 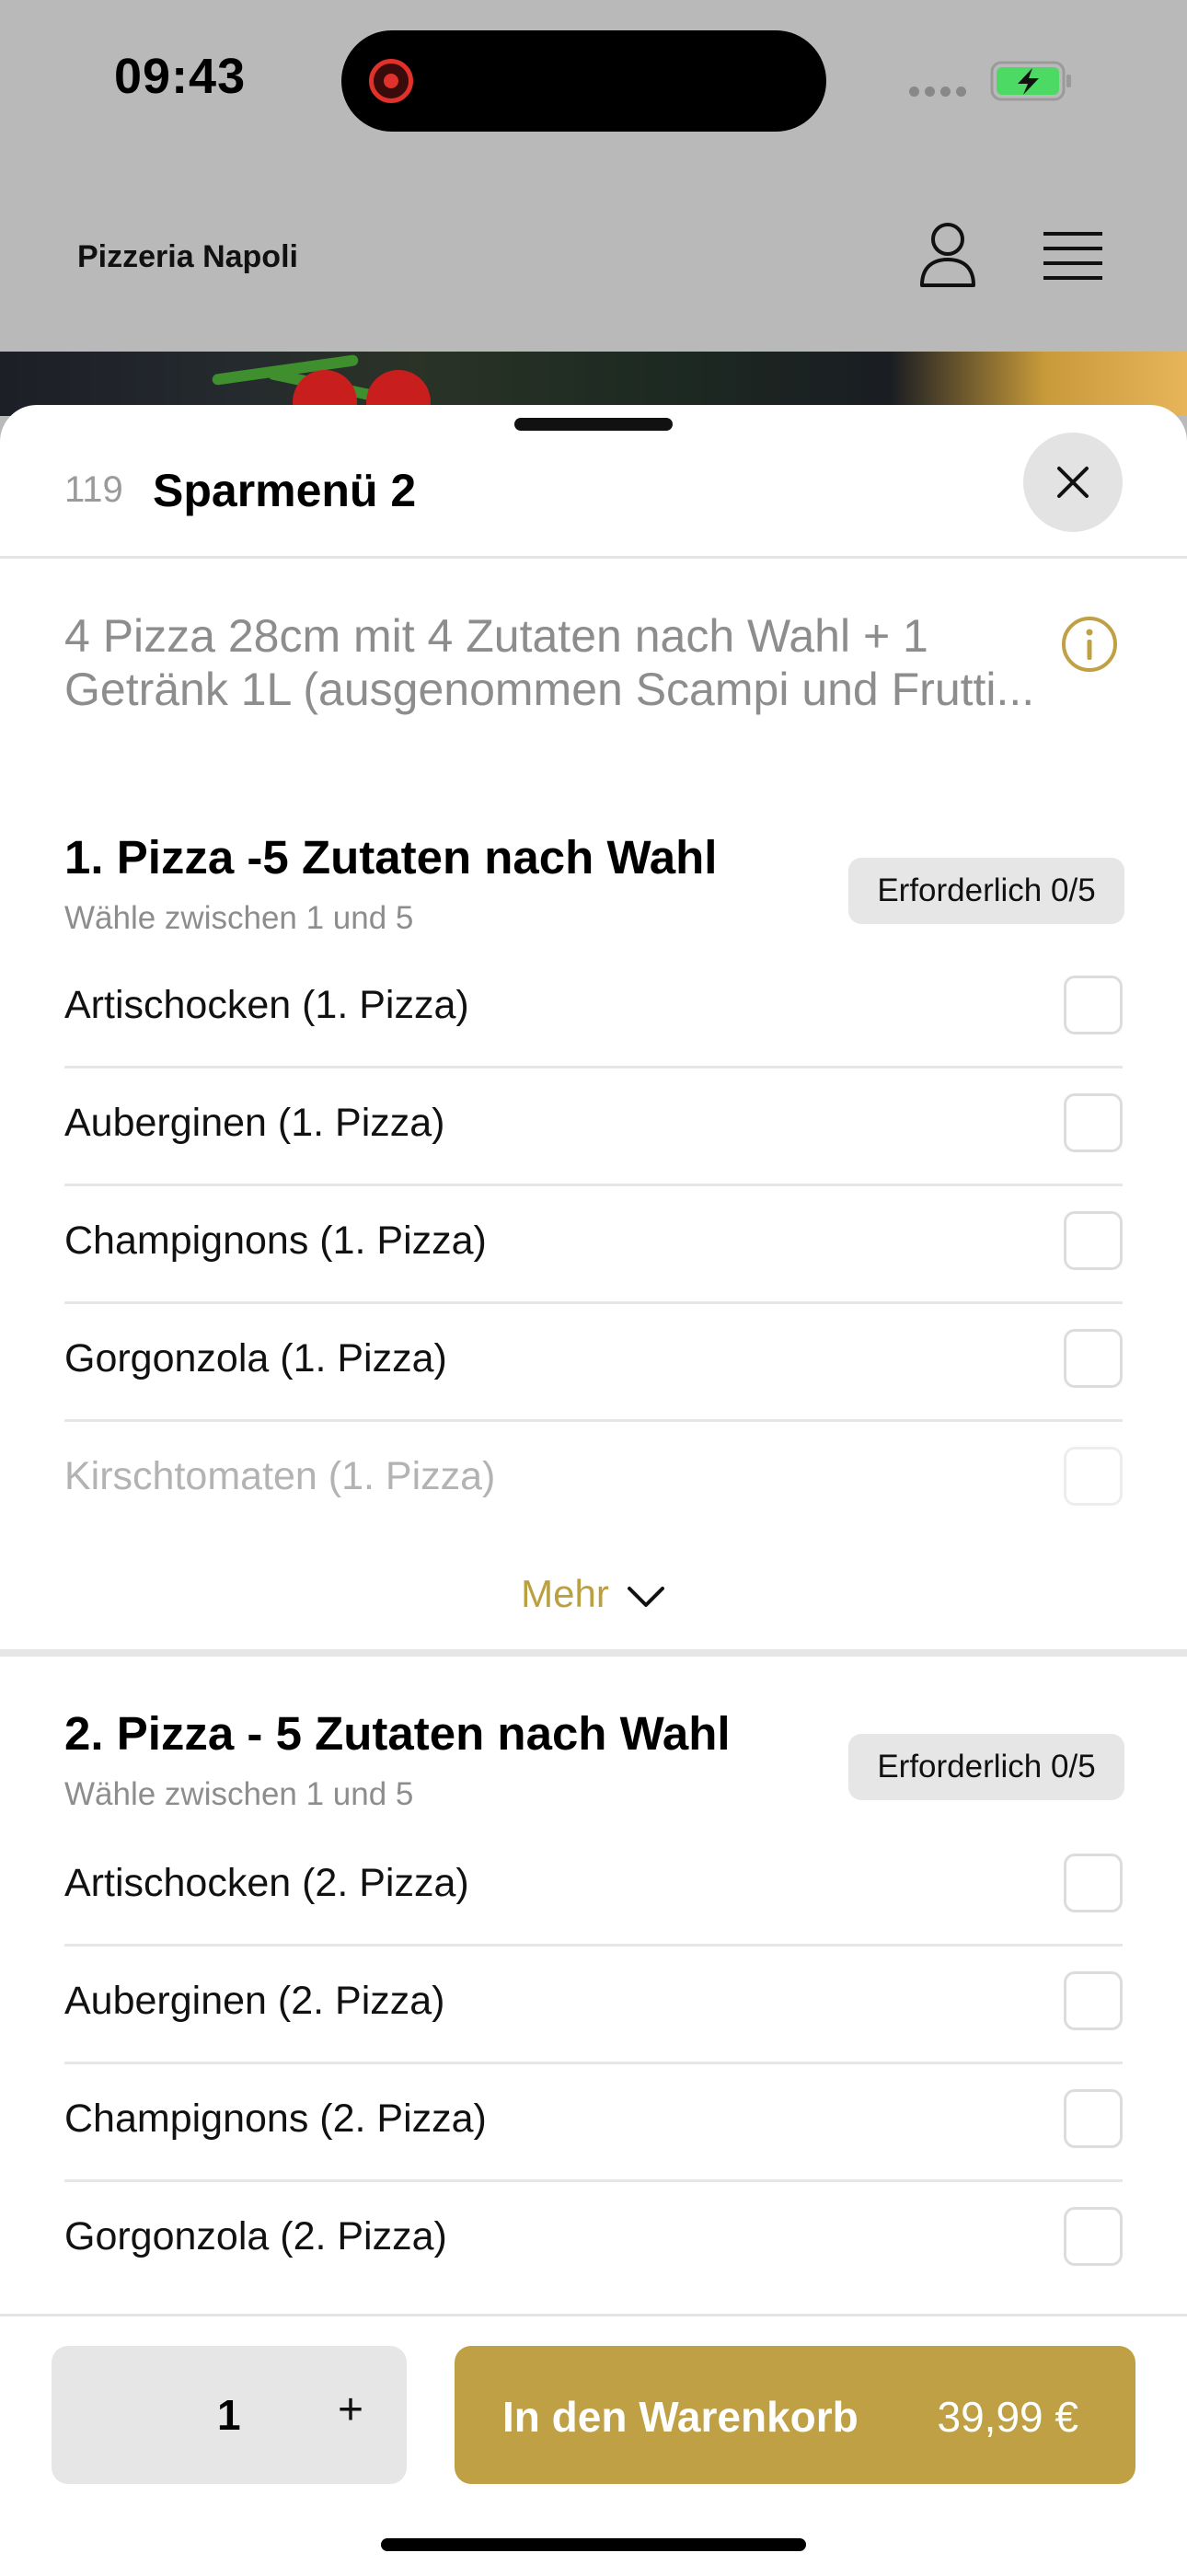 I want to click on show-more-label: Mehr, so click(x=565, y=1593).